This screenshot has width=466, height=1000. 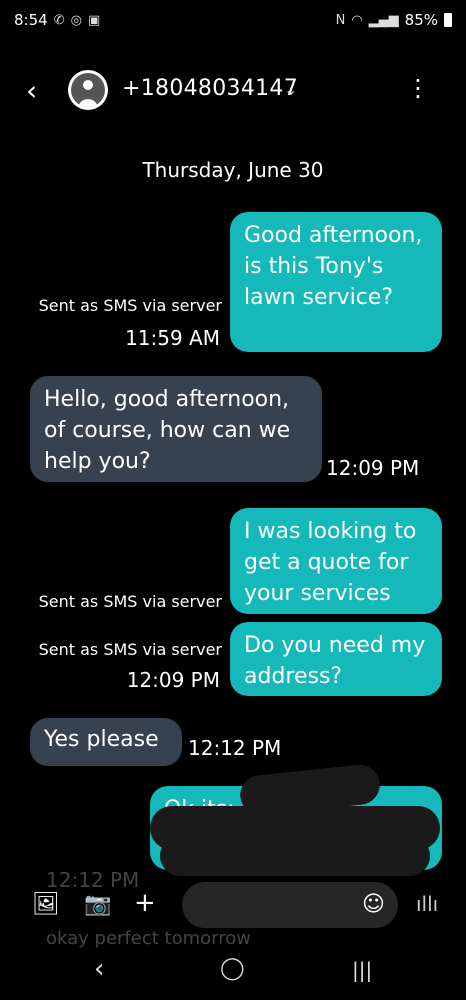 What do you see at coordinates (31, 20) in the screenshot?
I see `status-time: 8:54` at bounding box center [31, 20].